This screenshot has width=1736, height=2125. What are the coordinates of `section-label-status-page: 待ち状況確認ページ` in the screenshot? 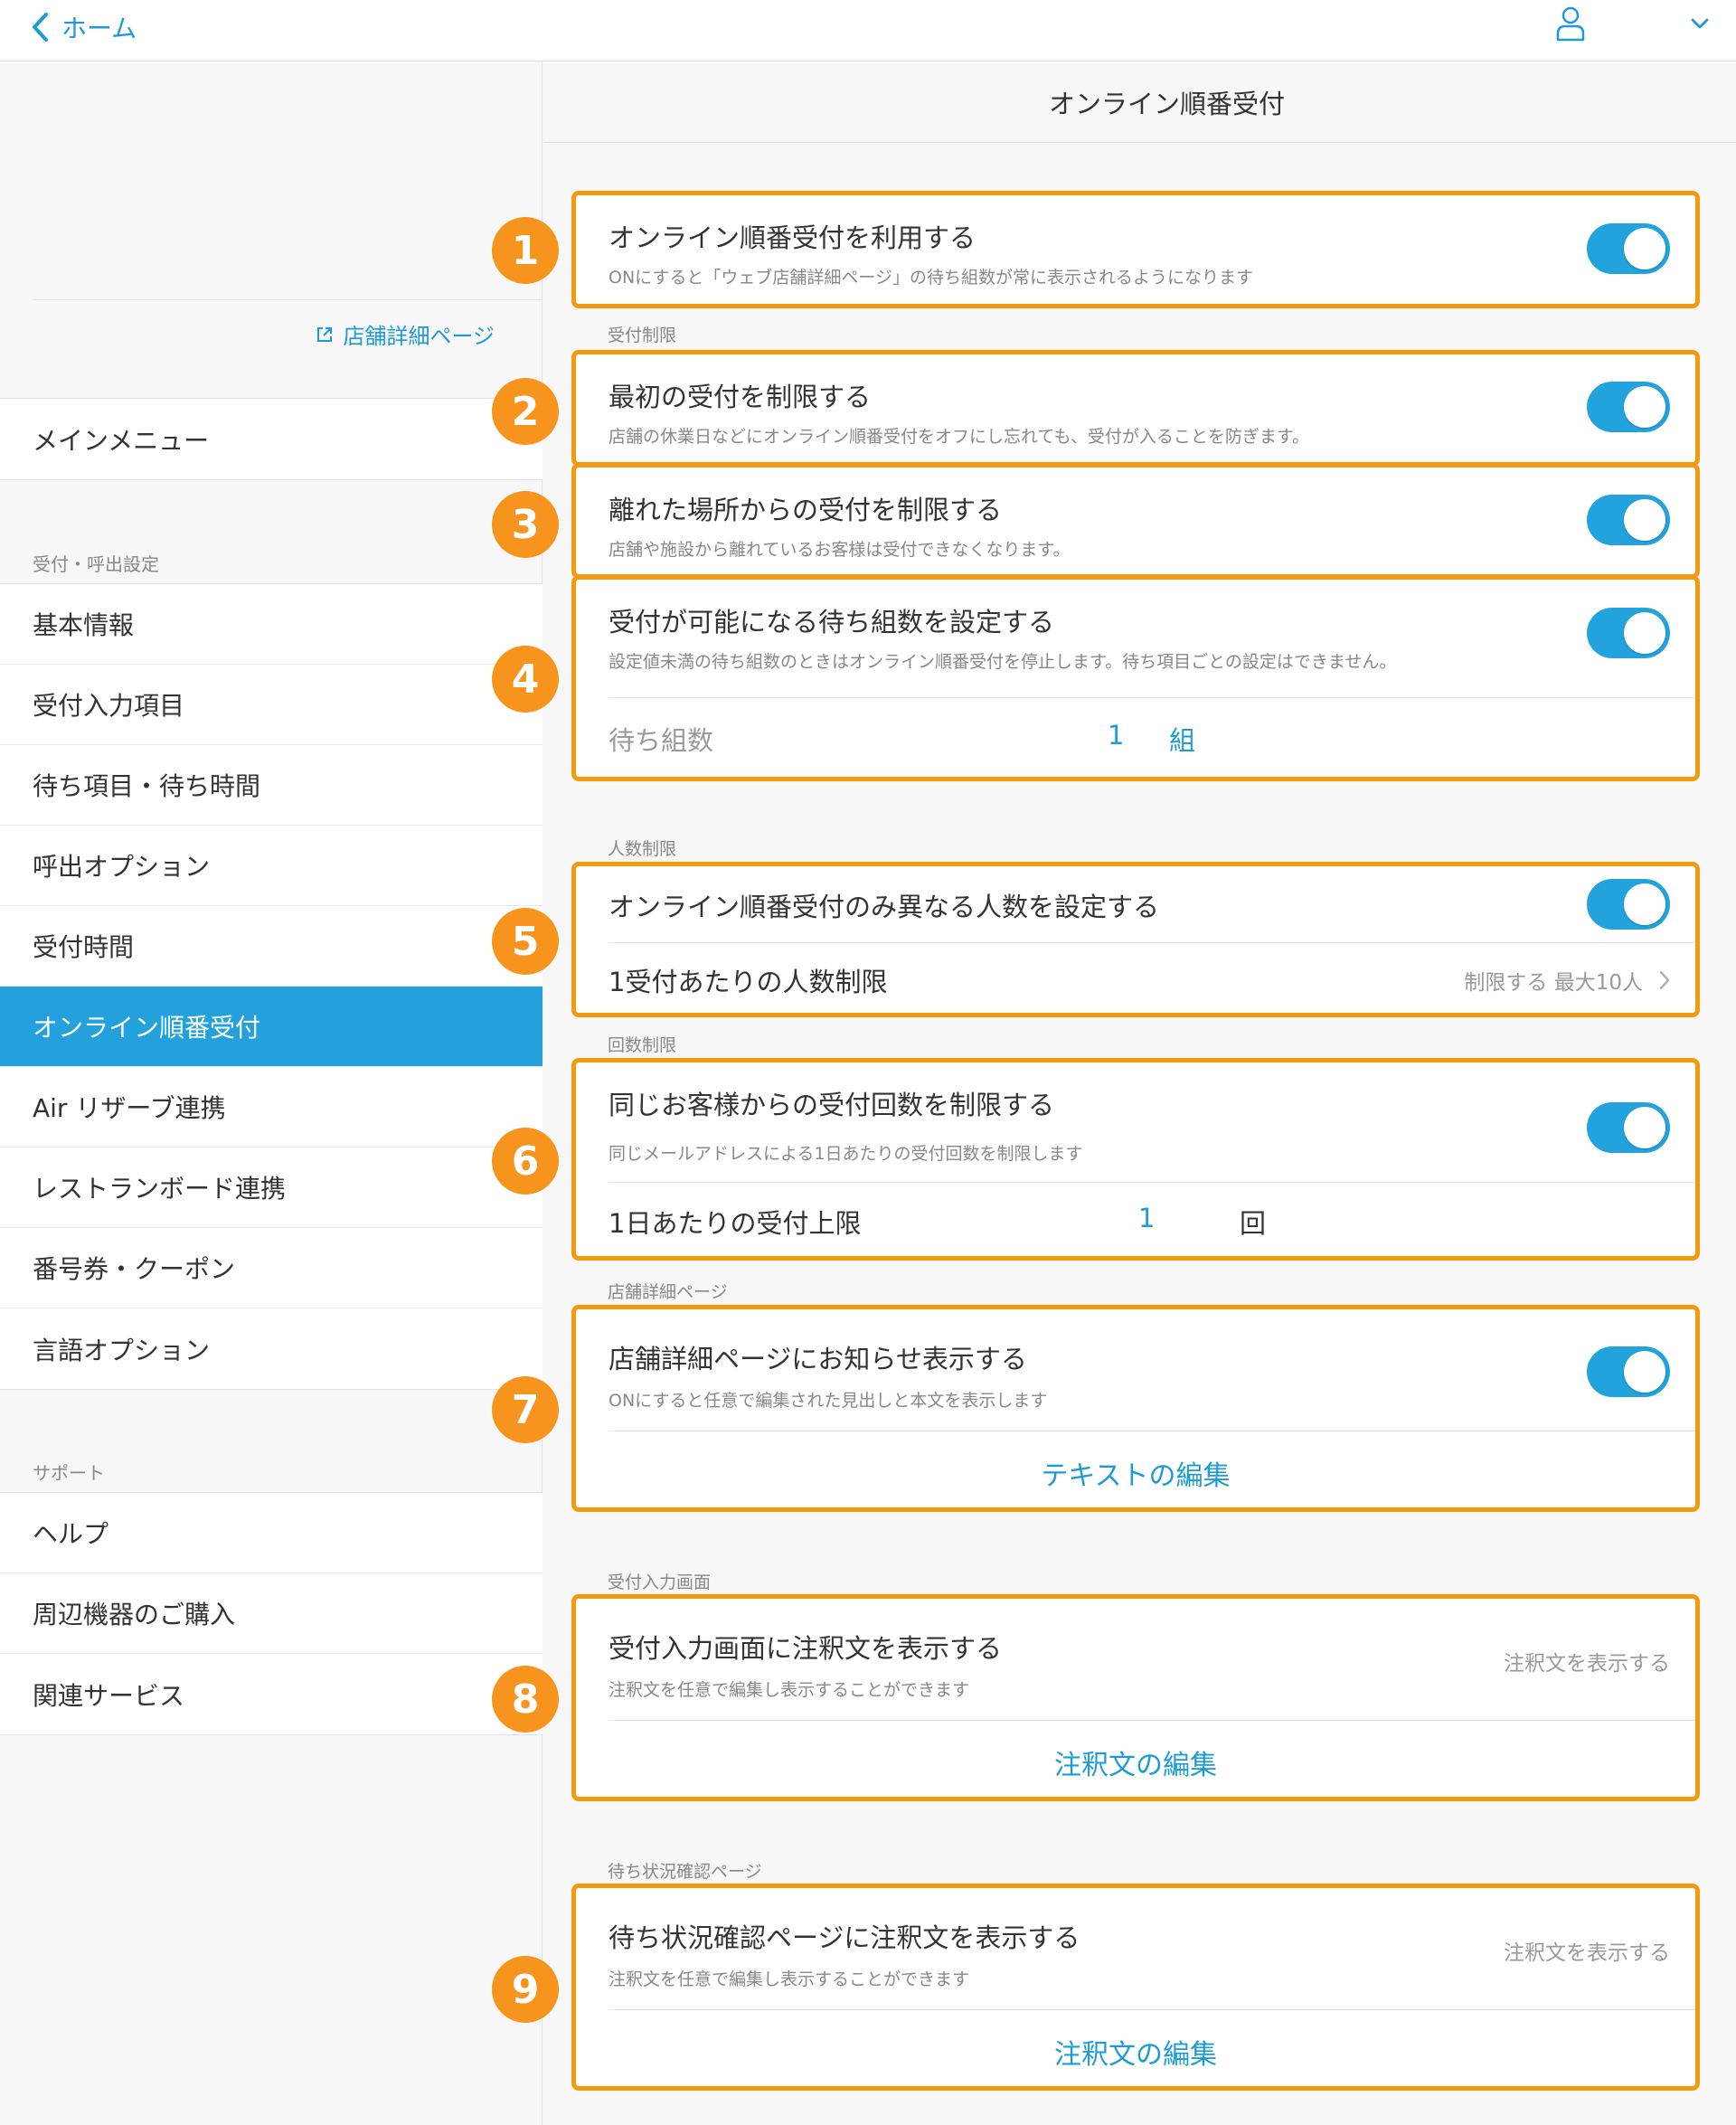 It's located at (685, 1872).